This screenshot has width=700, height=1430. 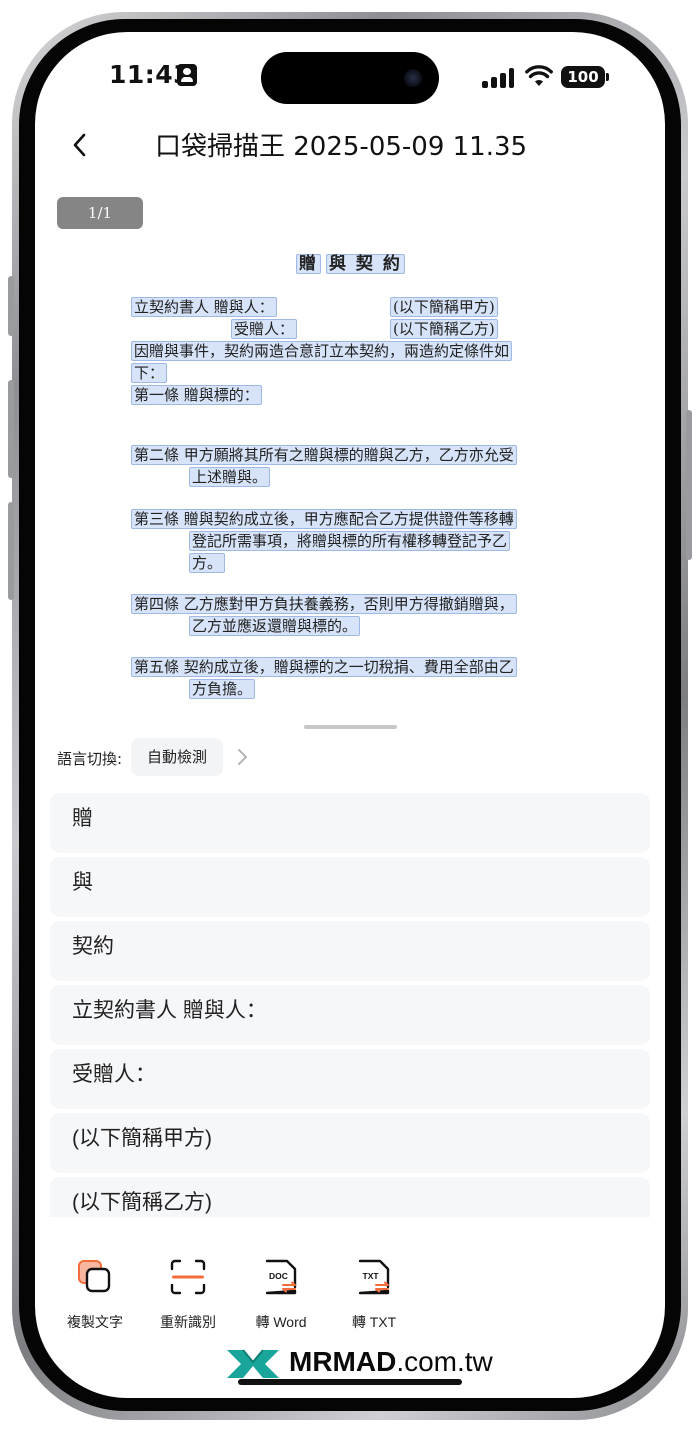 I want to click on home-indicator, so click(x=350, y=1382).